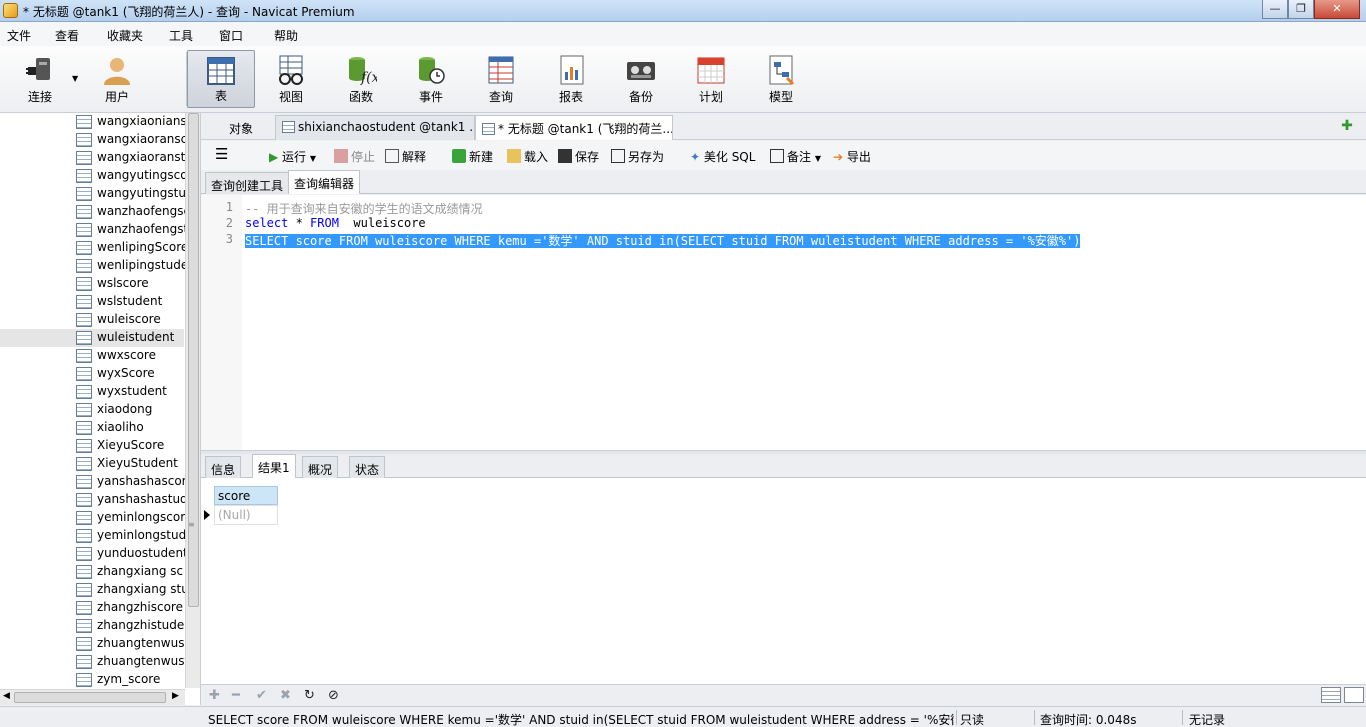  I want to click on table-icon, so click(84, 356).